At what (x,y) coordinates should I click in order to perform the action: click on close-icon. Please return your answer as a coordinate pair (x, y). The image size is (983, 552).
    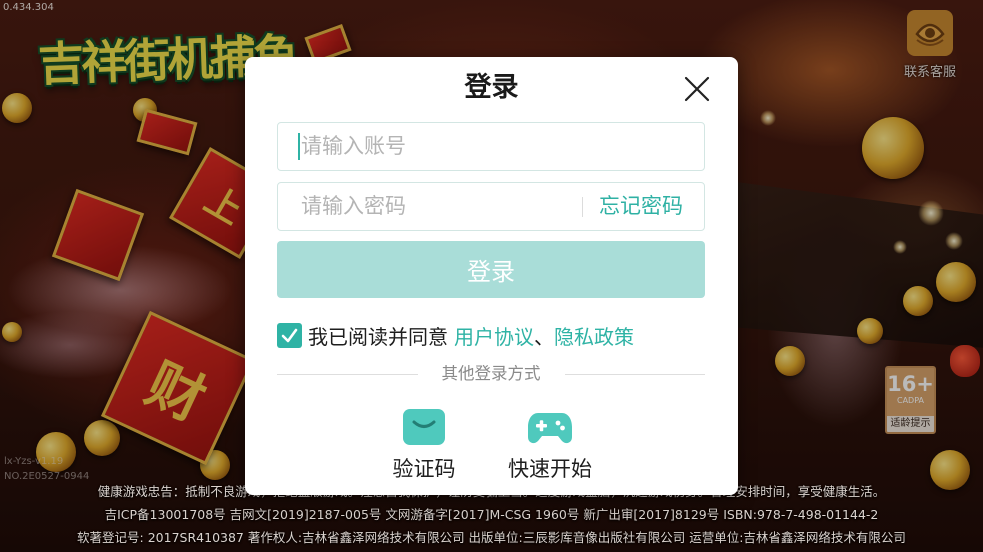
    Looking at the image, I should click on (697, 89).